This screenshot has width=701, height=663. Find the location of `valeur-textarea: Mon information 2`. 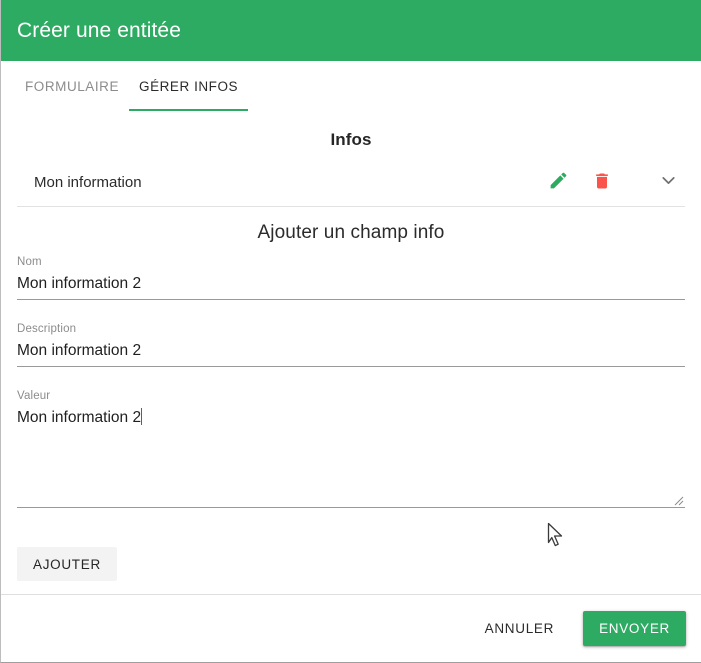

valeur-textarea: Mon information 2 is located at coordinates (351, 455).